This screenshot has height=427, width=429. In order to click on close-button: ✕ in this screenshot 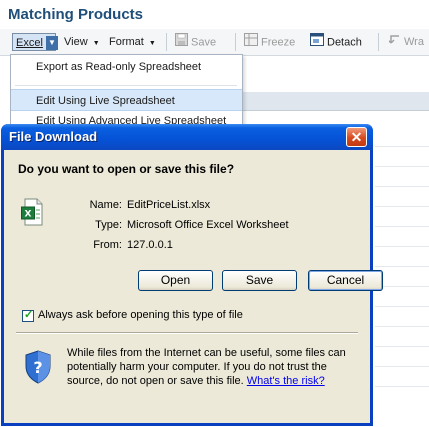, I will do `click(356, 137)`.